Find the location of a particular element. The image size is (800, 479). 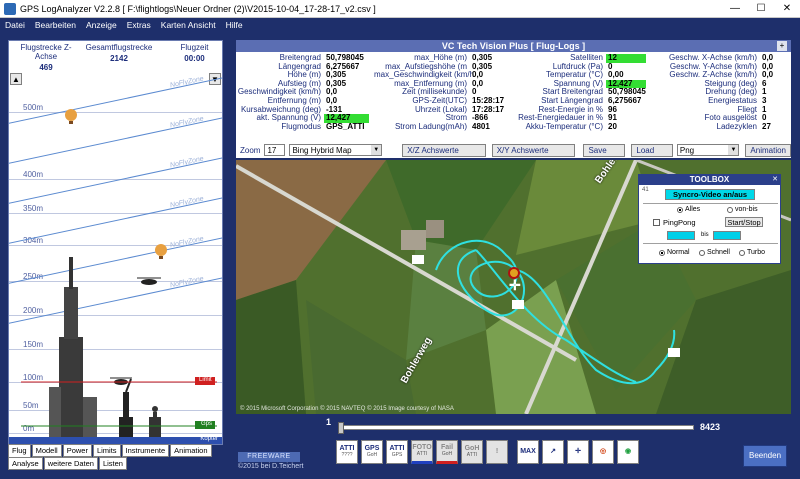

tab-instrumente: Instrumente is located at coordinates (145, 450).